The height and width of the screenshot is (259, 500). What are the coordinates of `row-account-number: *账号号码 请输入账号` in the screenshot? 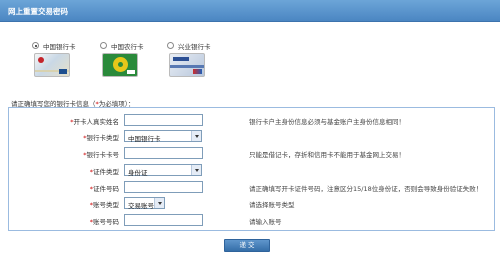 It's located at (251, 221).